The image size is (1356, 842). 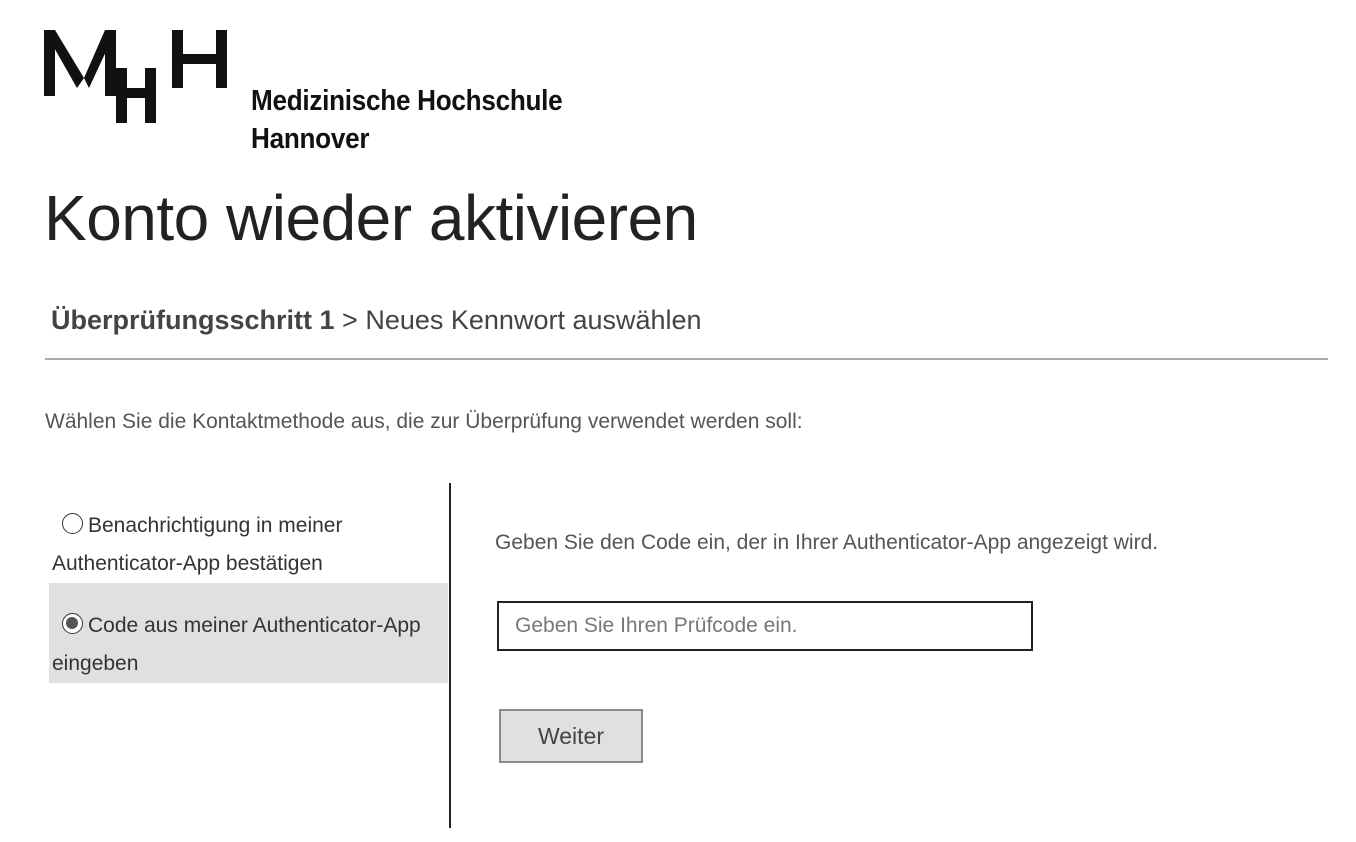 I want to click on verification-code-input, so click(x=765, y=626).